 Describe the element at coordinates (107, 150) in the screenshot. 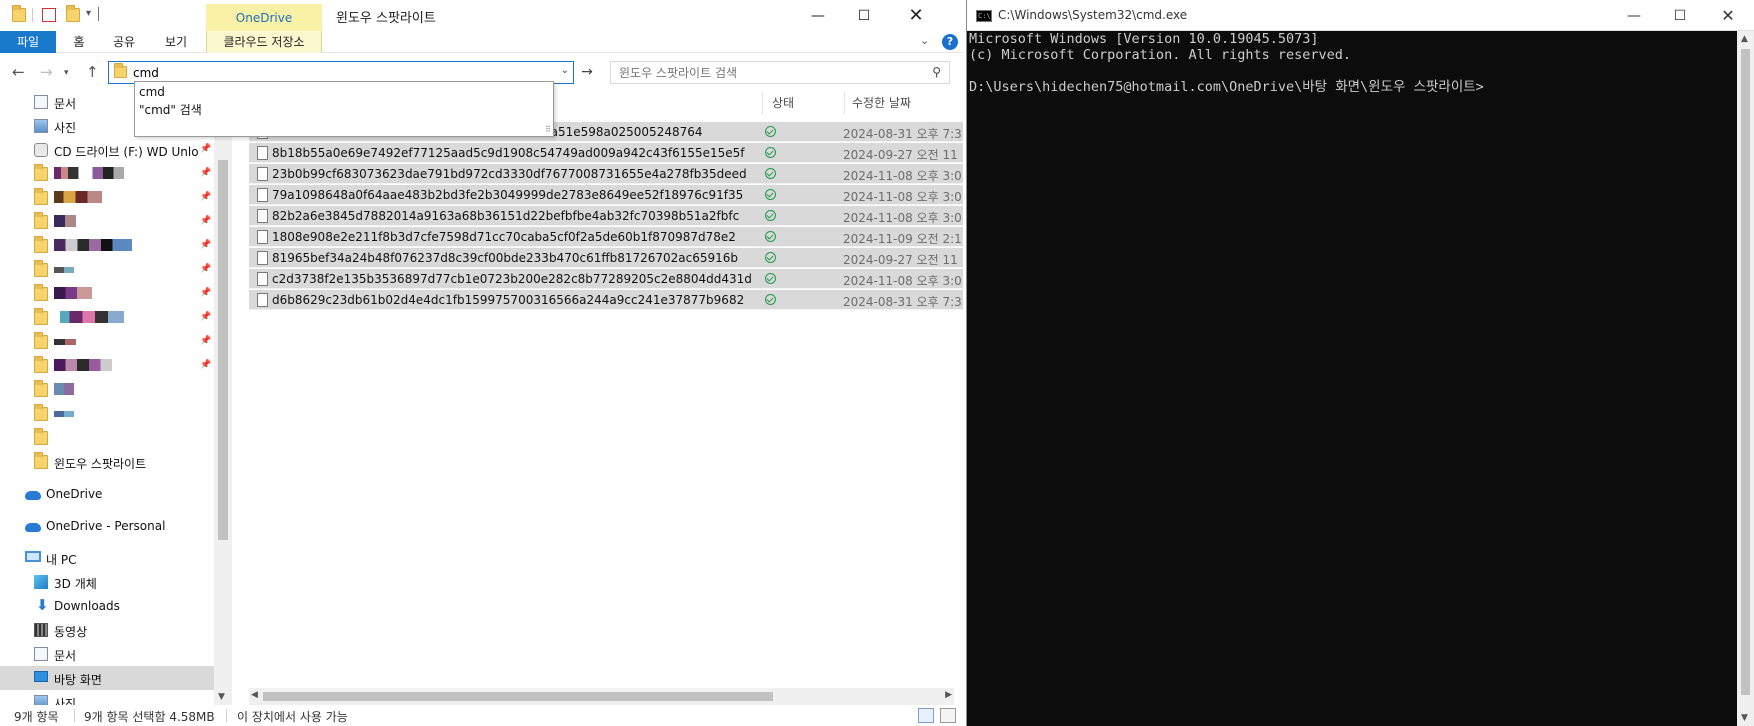

I see `nav-item-cd-drive: CD 드라이브 (F:) WD Unloc 📌` at that location.